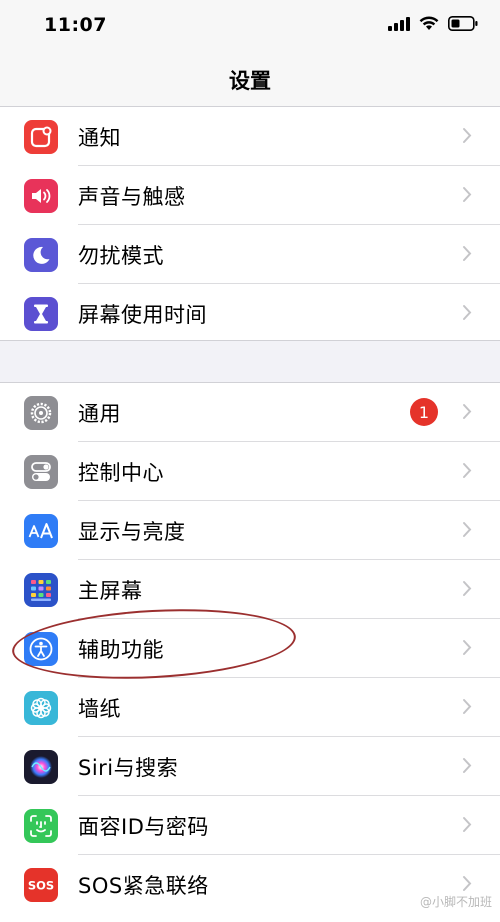 The height and width of the screenshot is (922, 500). I want to click on navigation-bar: 设置, so click(250, 78).